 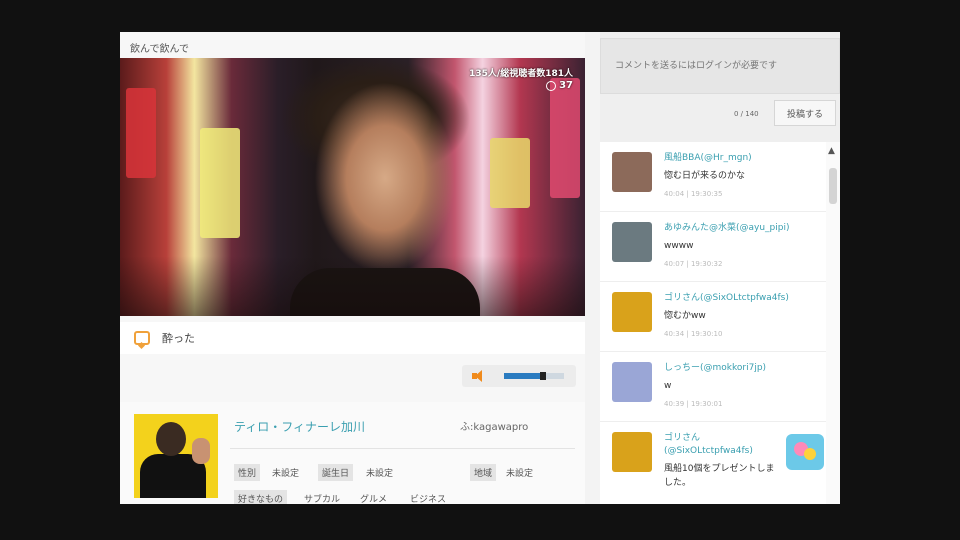 I want to click on comment-user: 風船BBA(@Hr_mgn), so click(x=739, y=158).